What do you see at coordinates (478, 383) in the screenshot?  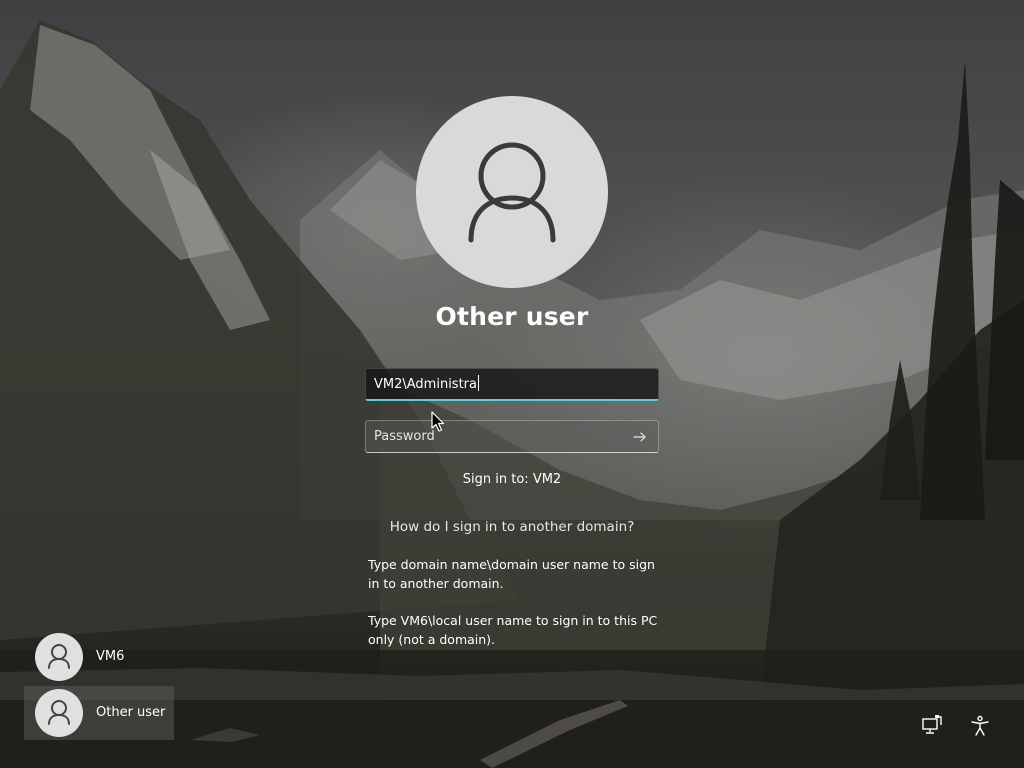 I see `text-caret` at bounding box center [478, 383].